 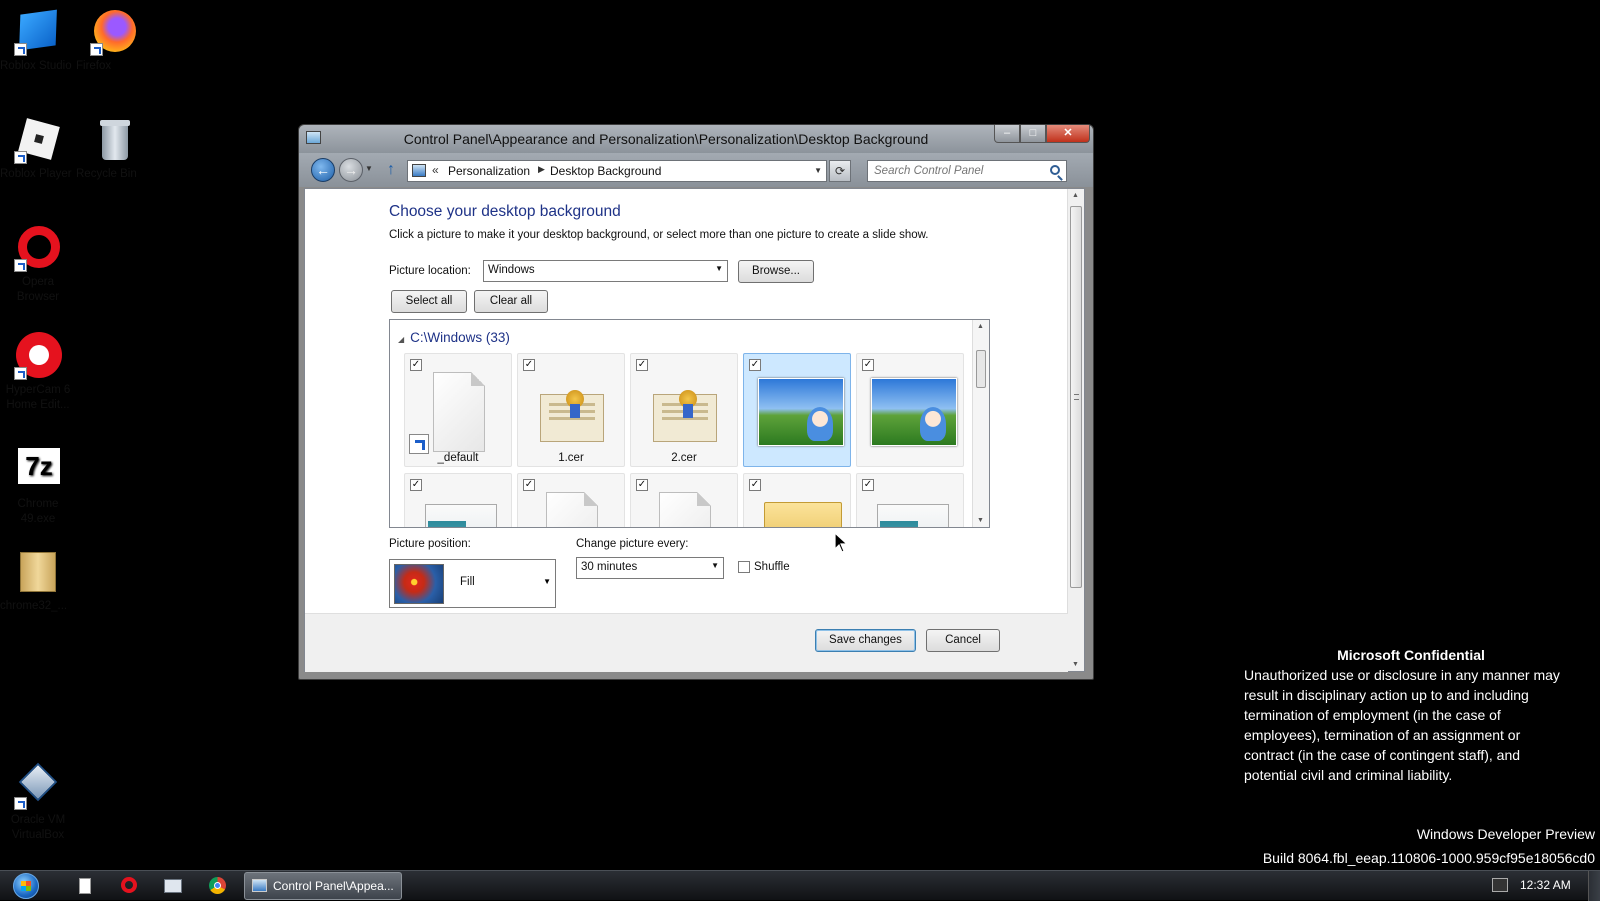 What do you see at coordinates (401, 339) in the screenshot?
I see `collapse-triangle-icon: ◢` at bounding box center [401, 339].